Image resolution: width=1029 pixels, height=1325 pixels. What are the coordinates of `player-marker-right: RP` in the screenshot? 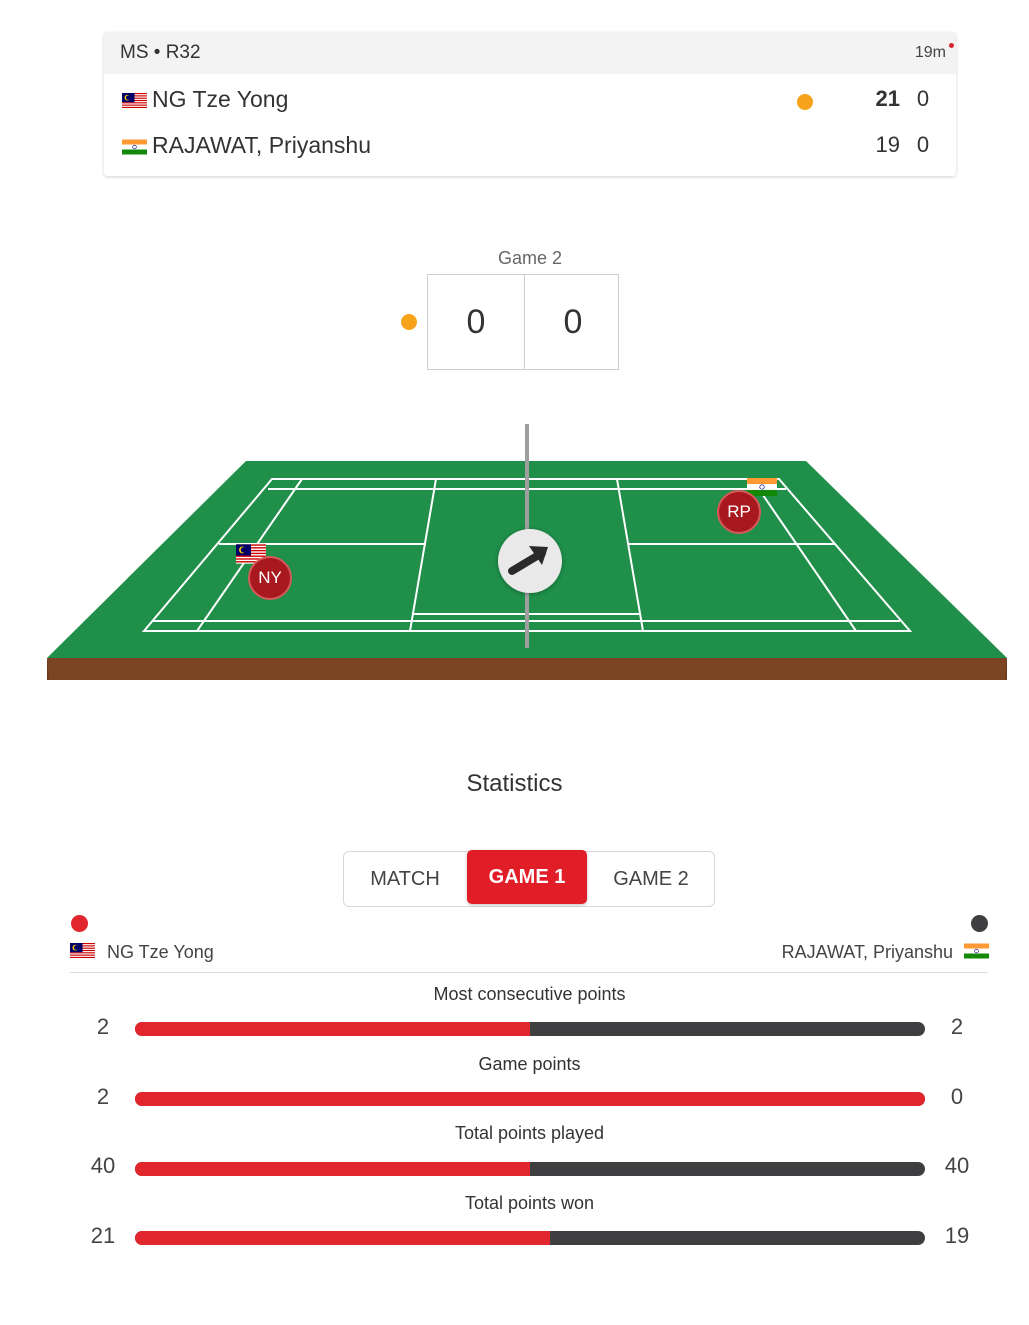 It's located at (739, 512).